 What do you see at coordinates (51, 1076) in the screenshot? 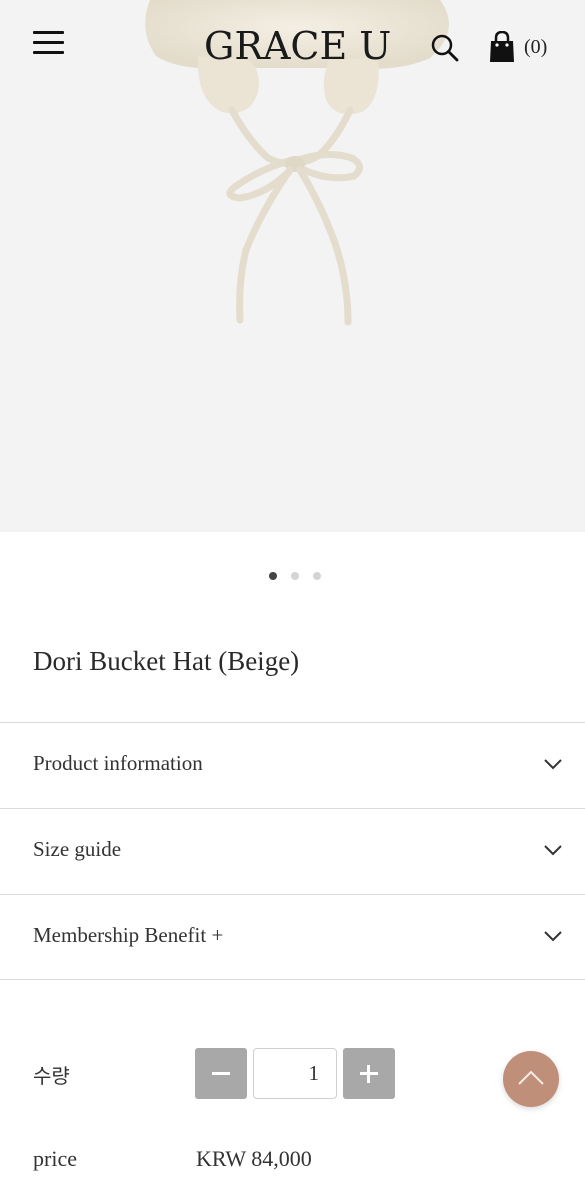
I see `quantity-label: 수량` at bounding box center [51, 1076].